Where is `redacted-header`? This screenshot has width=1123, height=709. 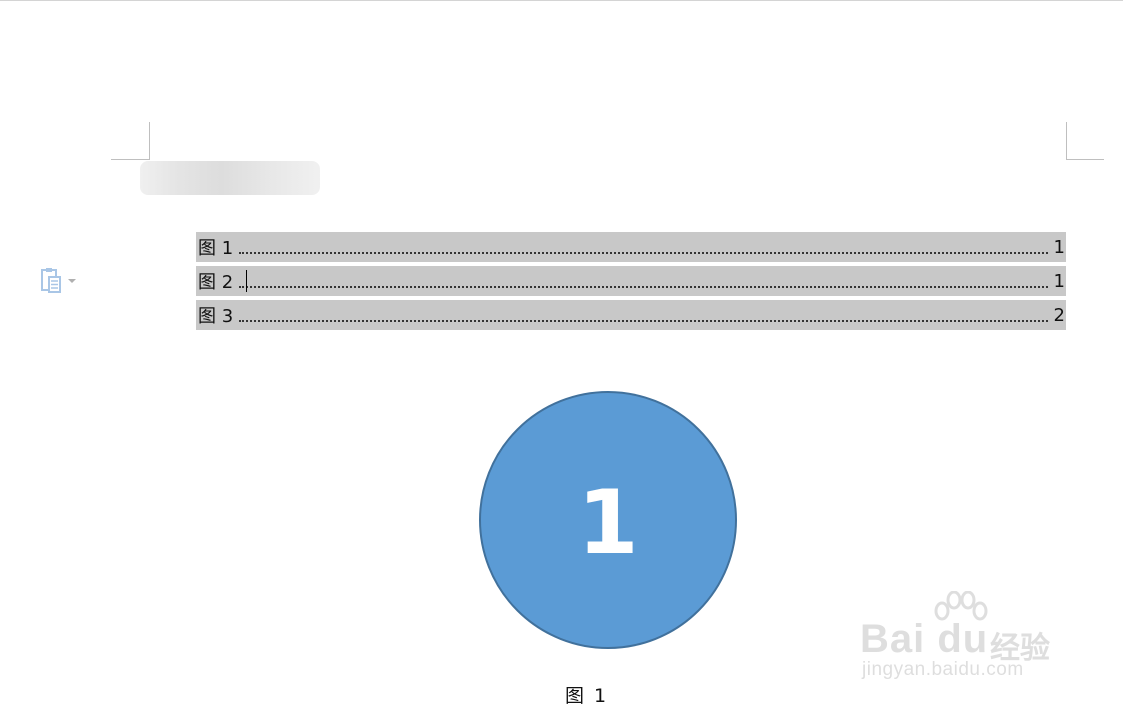 redacted-header is located at coordinates (230, 178).